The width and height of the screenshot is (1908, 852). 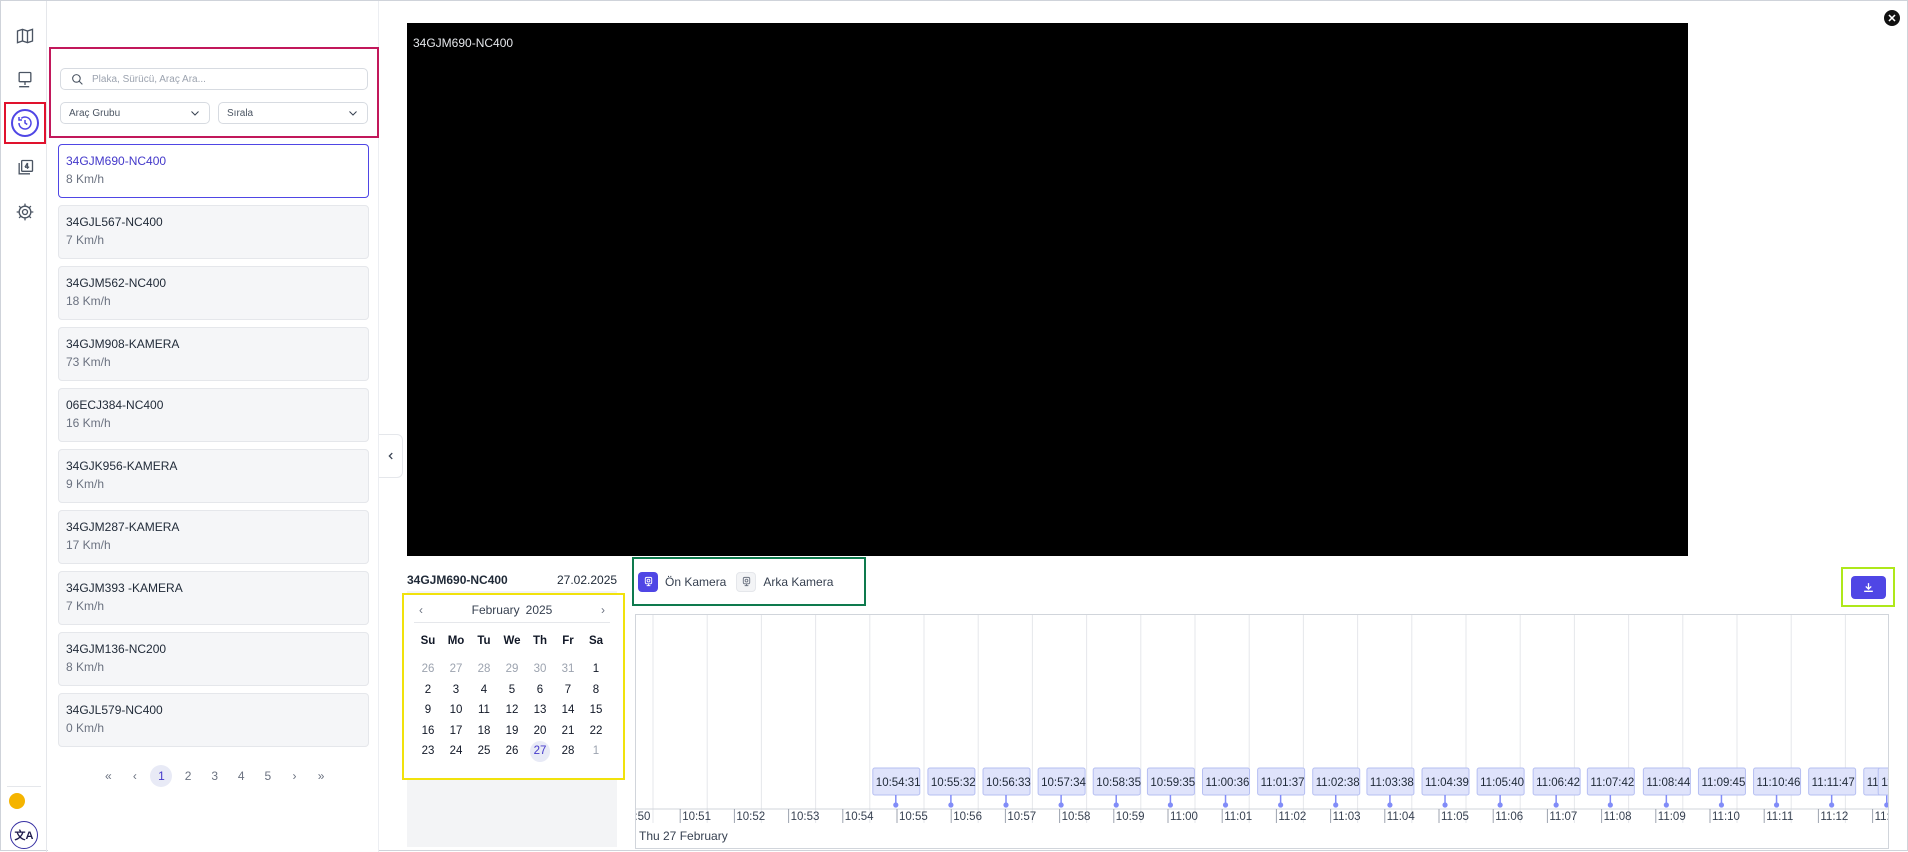 What do you see at coordinates (213, 598) in the screenshot?
I see `vehicle-item: 34GJM393 -KAMERA 7 Km/h` at bounding box center [213, 598].